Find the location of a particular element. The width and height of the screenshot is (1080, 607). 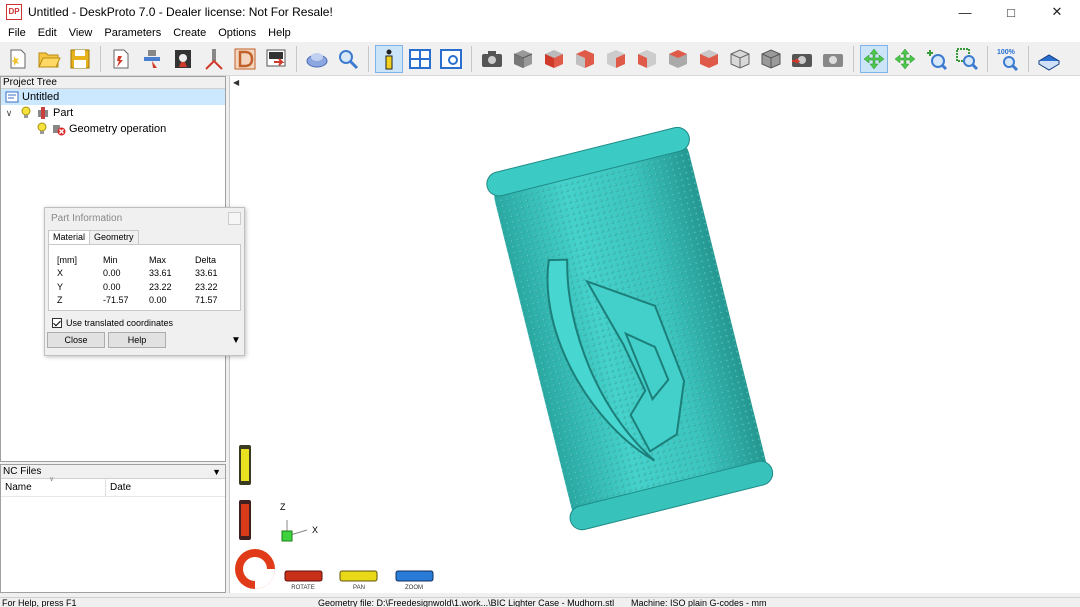

screenshot-button is located at coordinates (492, 59).